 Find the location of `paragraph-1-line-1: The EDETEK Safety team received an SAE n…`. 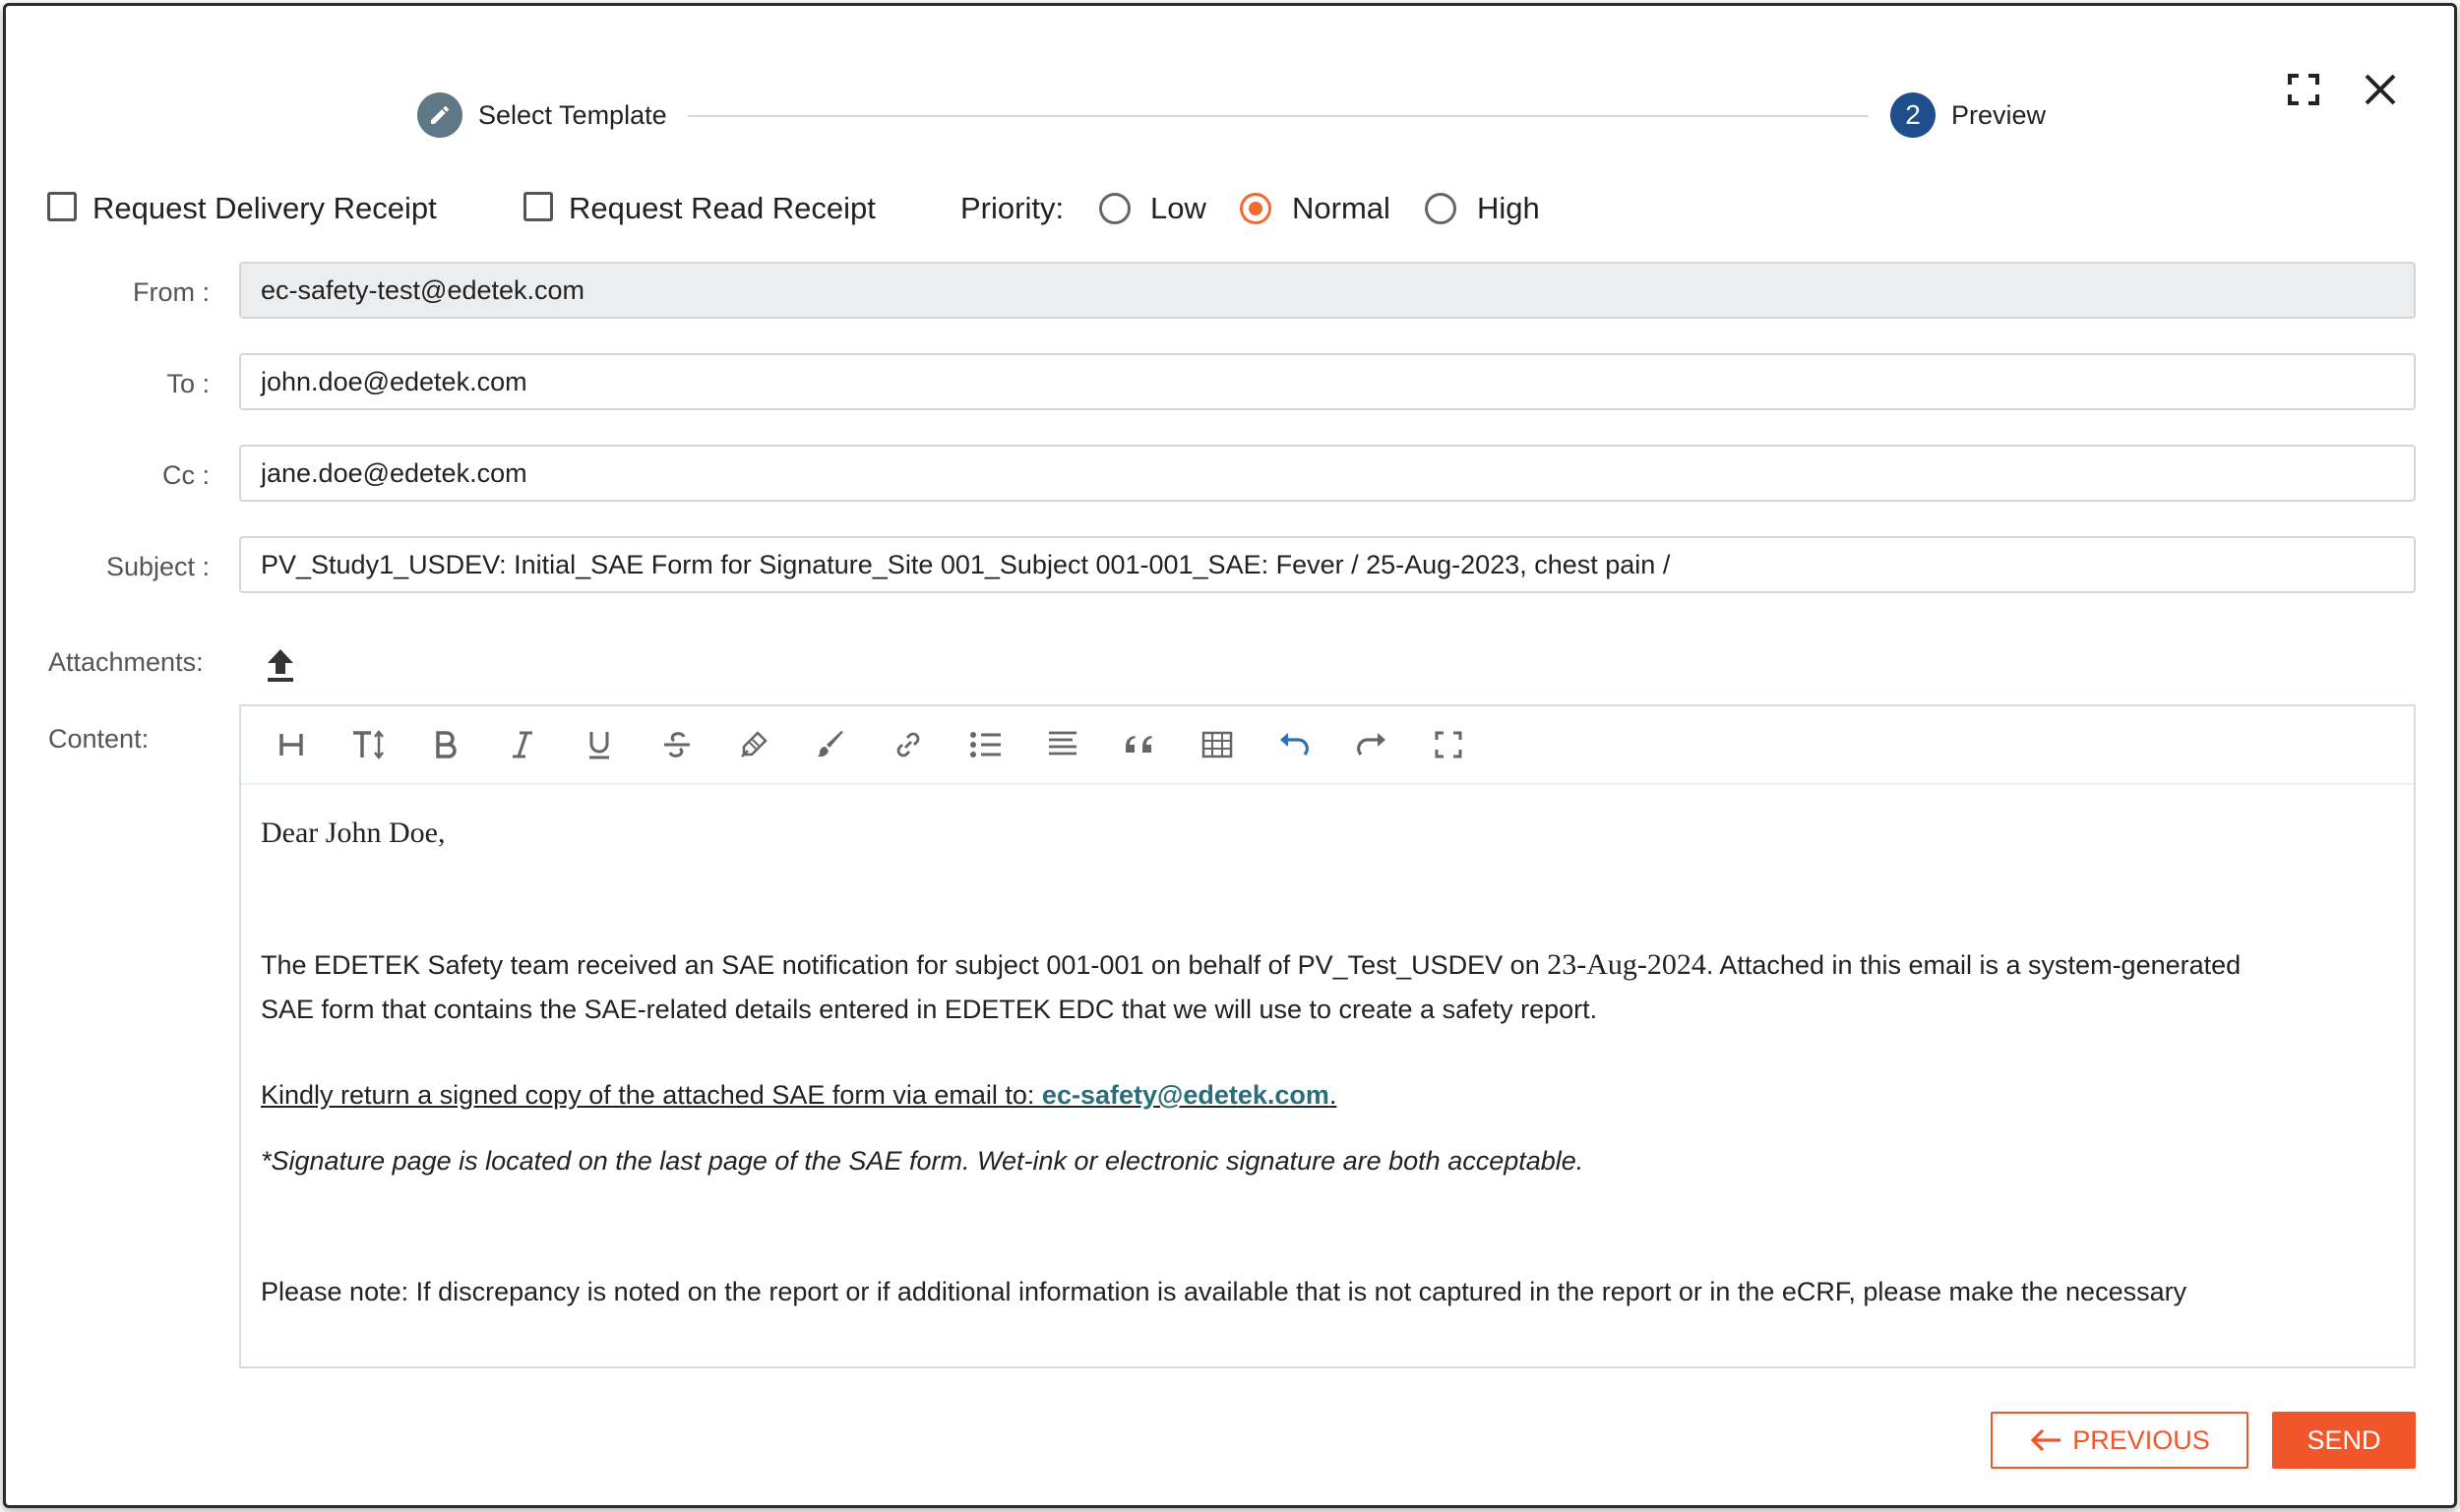

paragraph-1-line-1: The EDETEK Safety team received an SAE n… is located at coordinates (1251, 965).